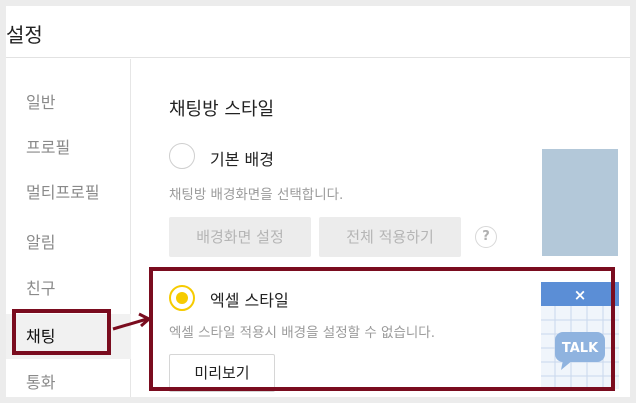 The width and height of the screenshot is (636, 403). I want to click on option-label-basic: 기본 배경, so click(242, 159).